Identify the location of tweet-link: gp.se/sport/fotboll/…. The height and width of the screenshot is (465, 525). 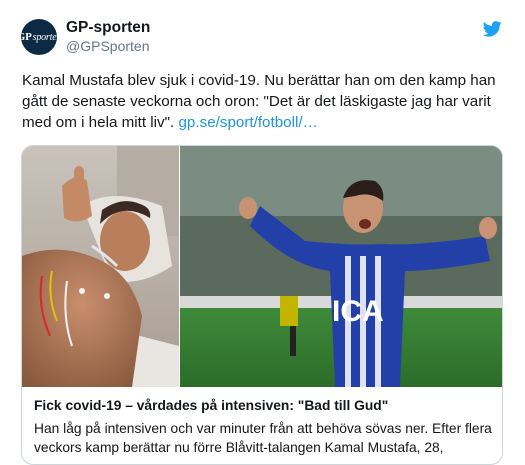
(247, 122).